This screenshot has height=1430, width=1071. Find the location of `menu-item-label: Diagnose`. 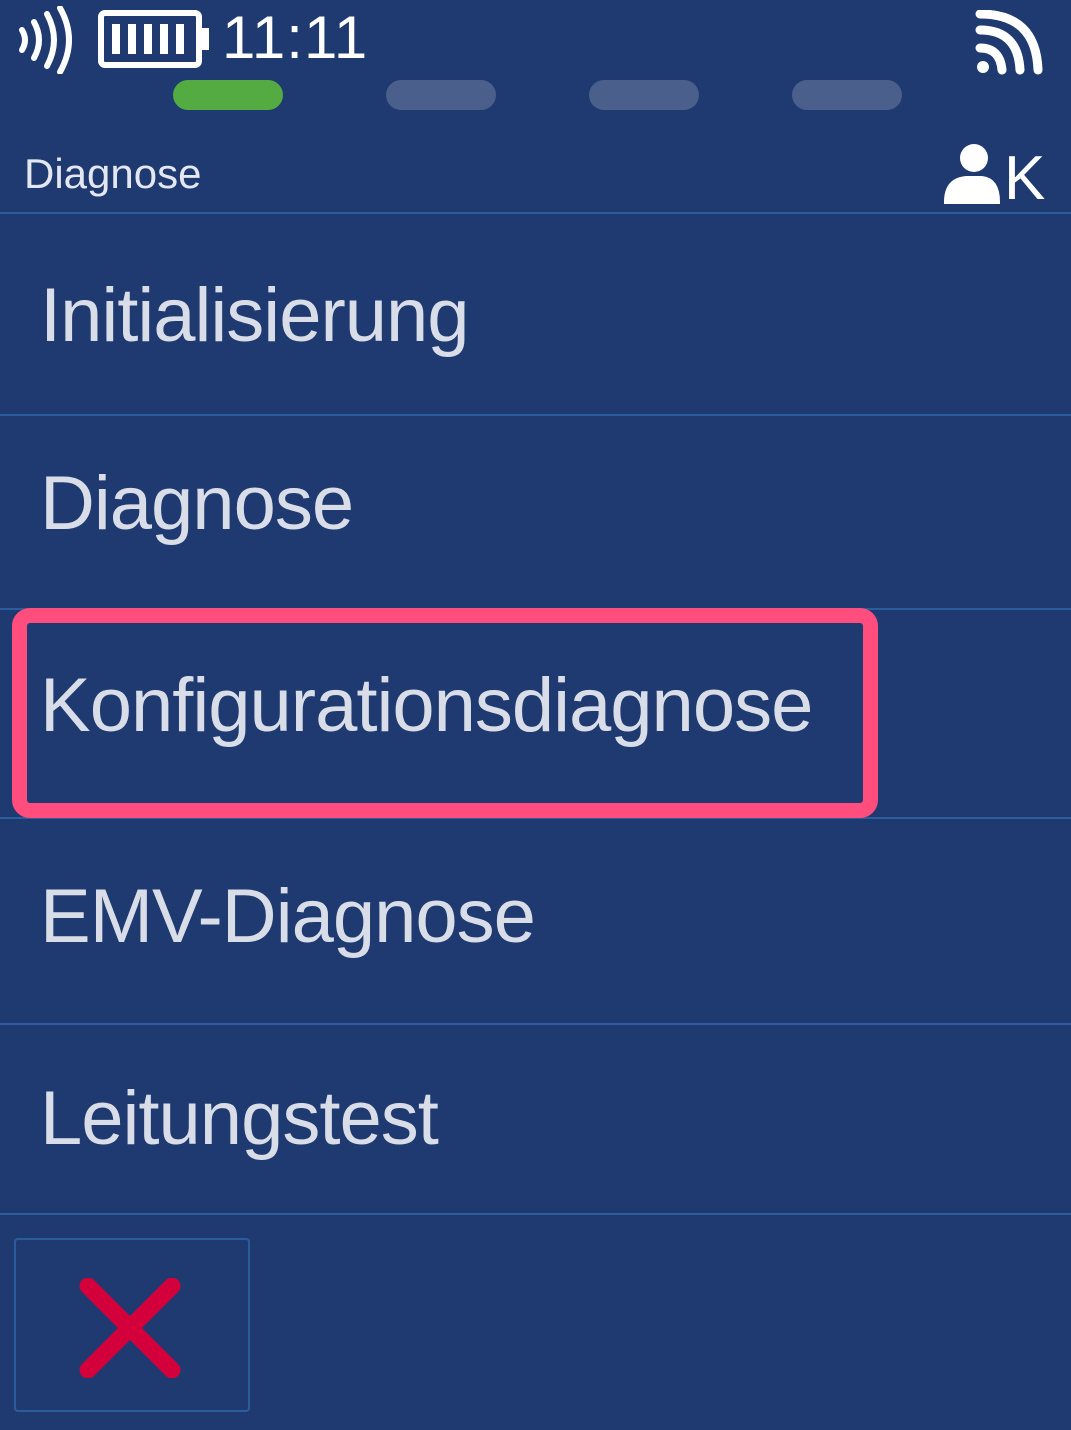

menu-item-label: Diagnose is located at coordinates (197, 503).